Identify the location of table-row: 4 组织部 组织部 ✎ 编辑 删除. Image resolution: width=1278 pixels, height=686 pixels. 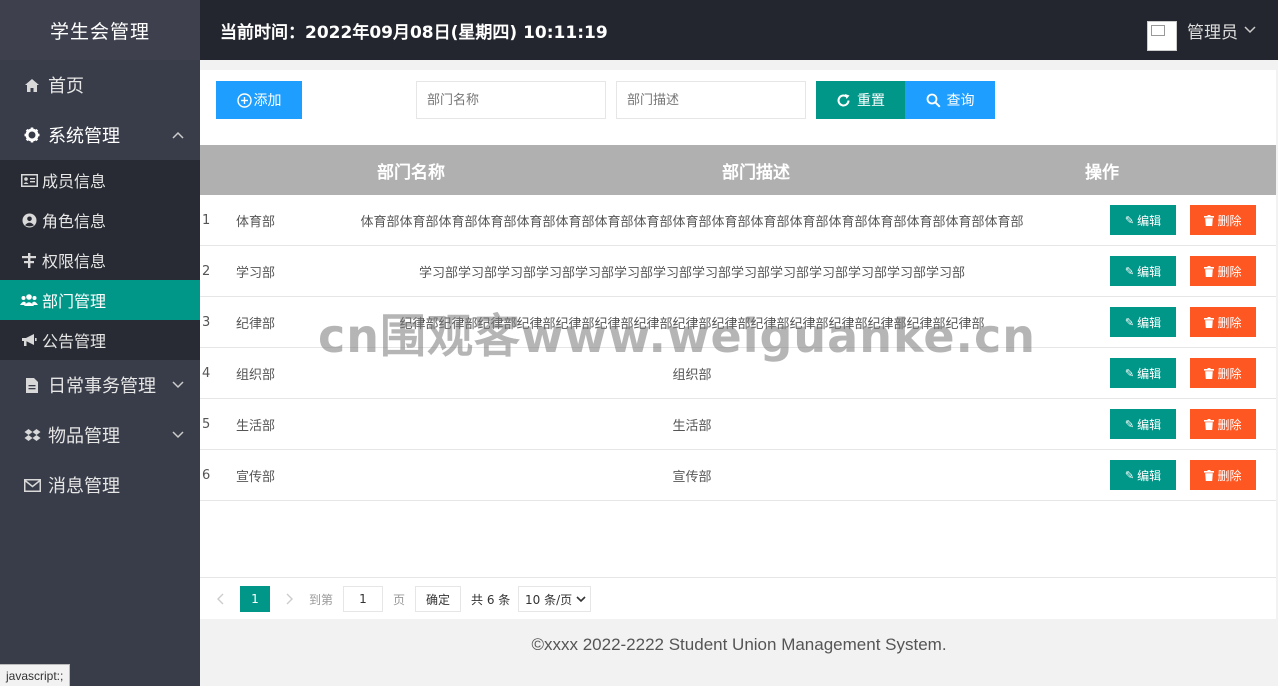
(738, 373).